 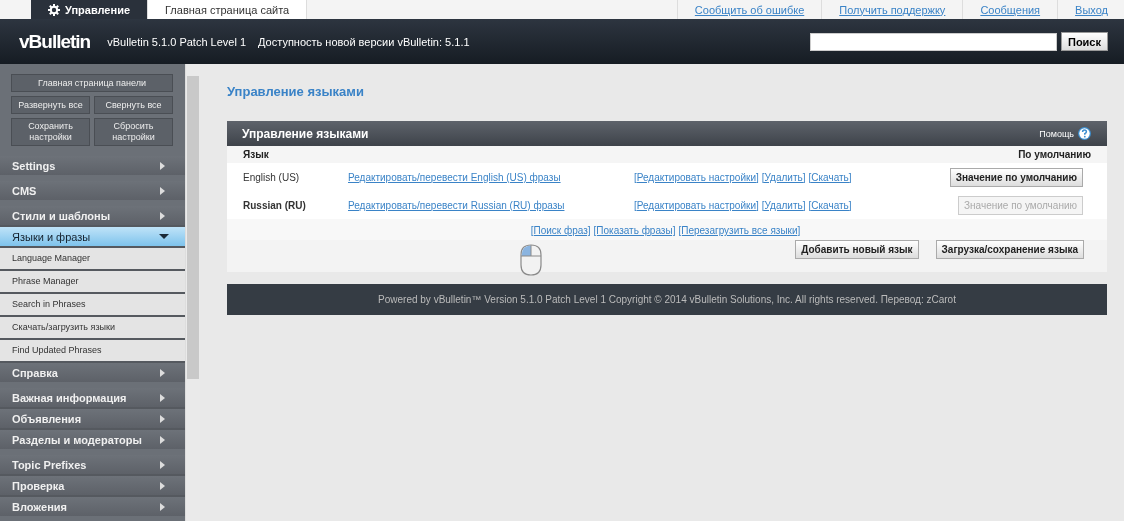 I want to click on sidebar-button: Сохранить настройки, so click(x=50, y=132).